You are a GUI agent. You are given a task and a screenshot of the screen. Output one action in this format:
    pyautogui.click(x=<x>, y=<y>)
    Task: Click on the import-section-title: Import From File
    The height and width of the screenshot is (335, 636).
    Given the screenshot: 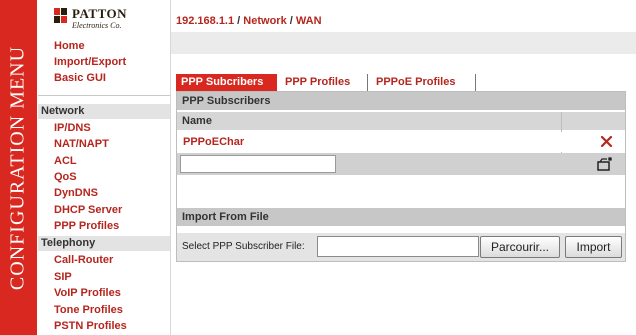 What is the action you would take?
    pyautogui.click(x=401, y=217)
    